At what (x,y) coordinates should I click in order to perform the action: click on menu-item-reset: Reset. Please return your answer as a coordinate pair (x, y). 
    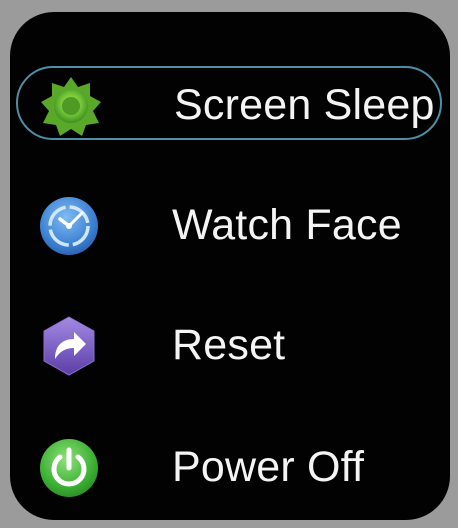
    Looking at the image, I should click on (229, 345).